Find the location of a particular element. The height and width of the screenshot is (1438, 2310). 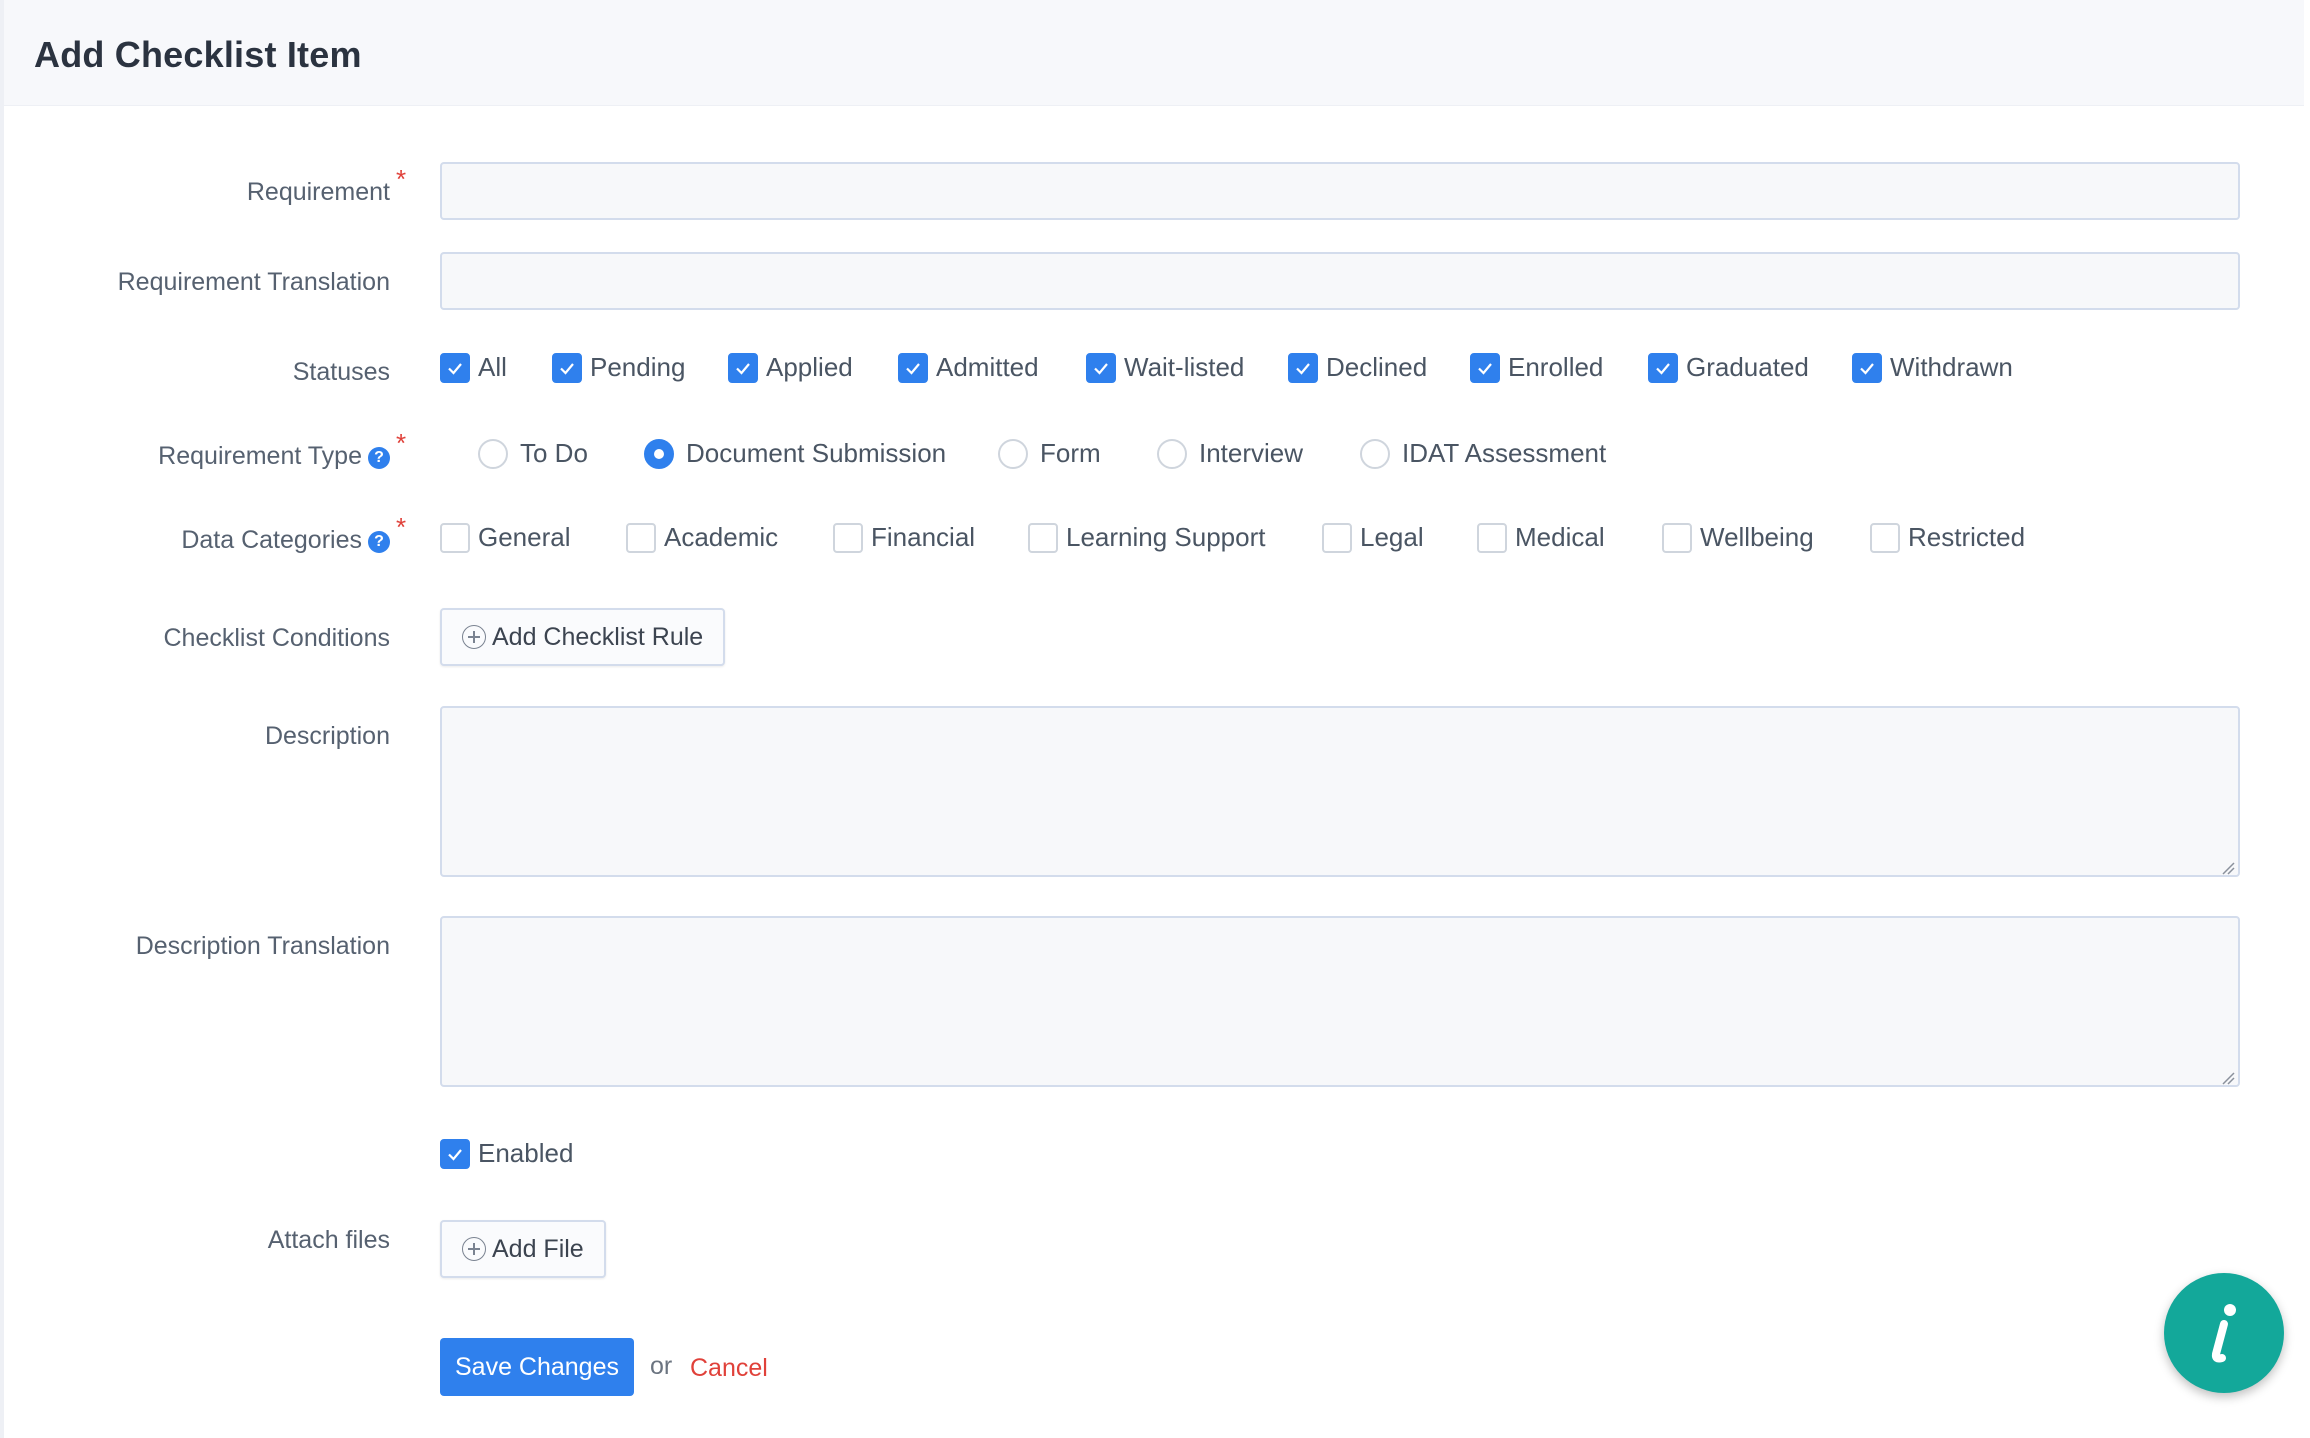

requirement-input is located at coordinates (1340, 191).